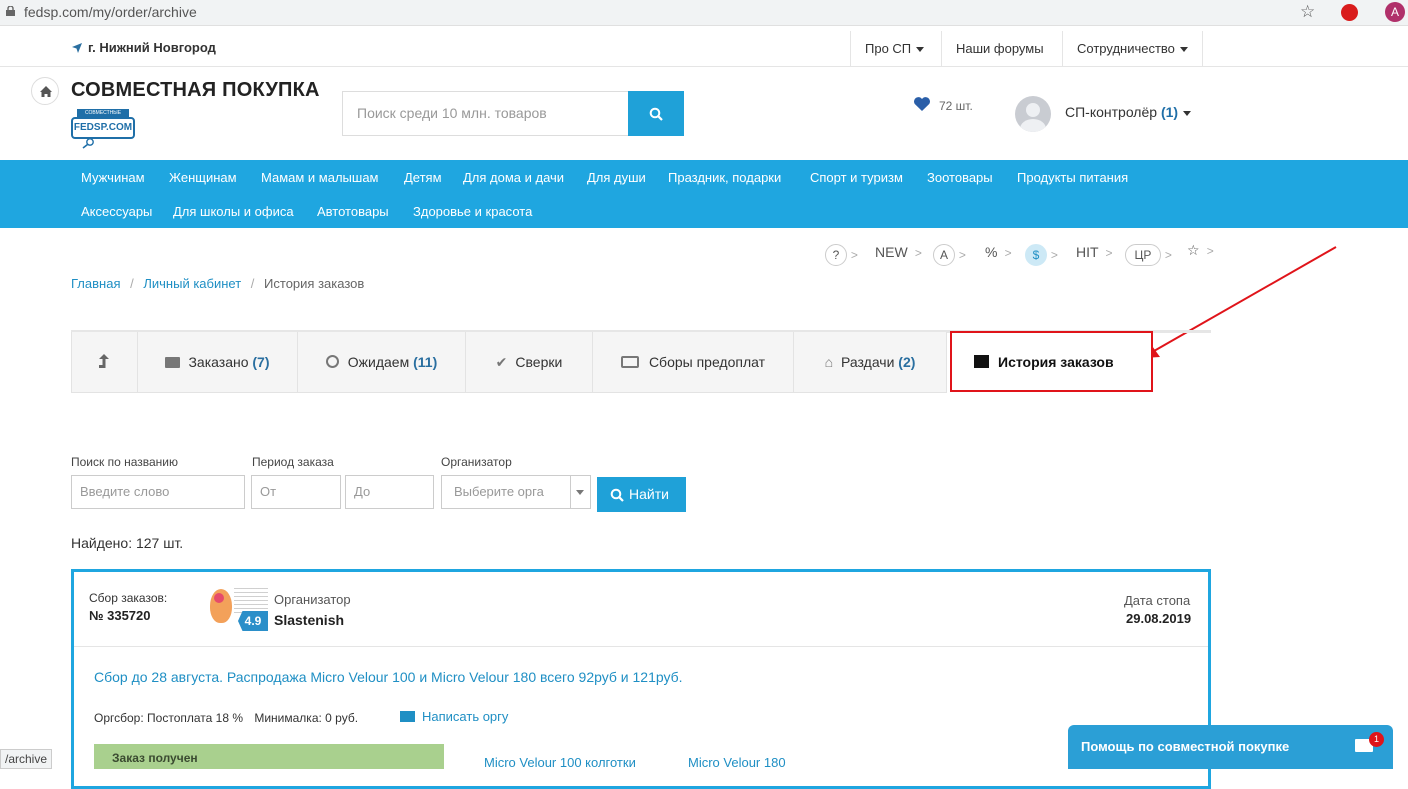 The height and width of the screenshot is (789, 1408). I want to click on item-link: Micro Velour 180, so click(737, 762).